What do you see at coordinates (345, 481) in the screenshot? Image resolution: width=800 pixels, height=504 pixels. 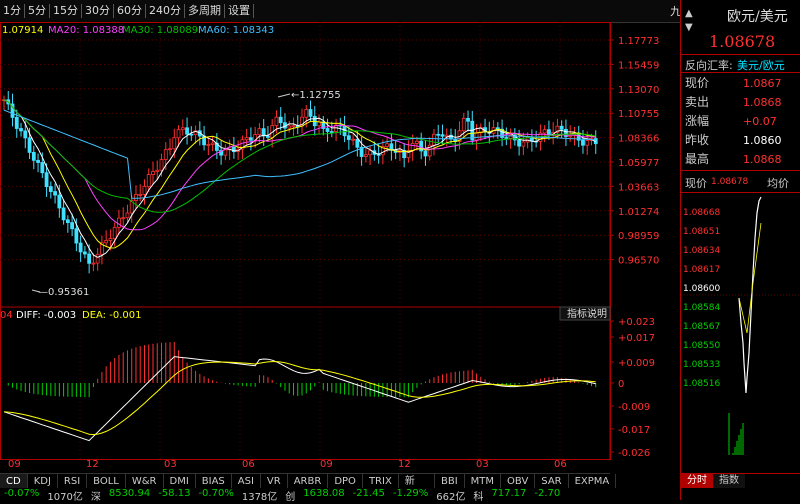 I see `indicator-tab-dpo: DPO` at bounding box center [345, 481].